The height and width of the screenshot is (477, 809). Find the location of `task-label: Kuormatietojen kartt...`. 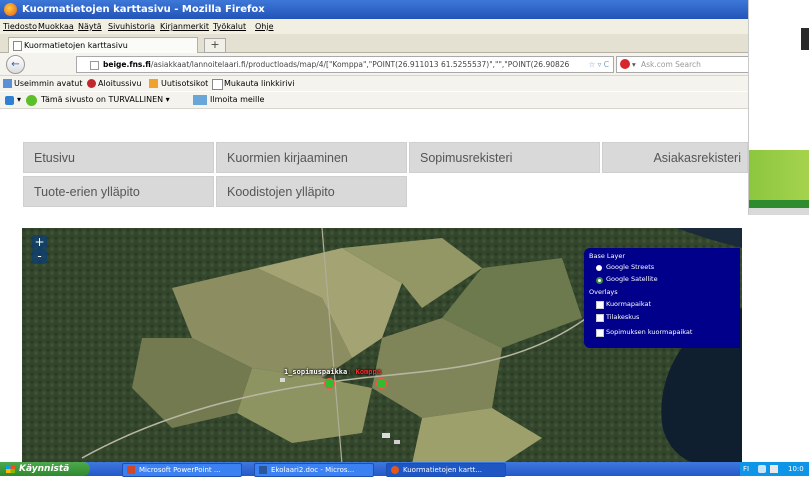

task-label: Kuormatietojen kartt... is located at coordinates (443, 470).